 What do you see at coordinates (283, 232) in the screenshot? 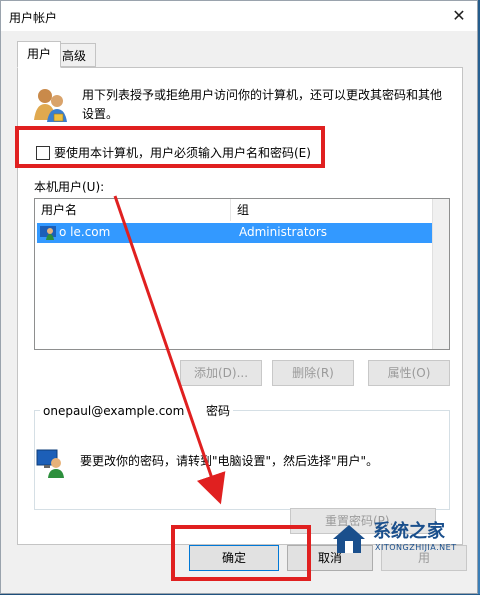
I see `user-group-cell: Administrators` at bounding box center [283, 232].